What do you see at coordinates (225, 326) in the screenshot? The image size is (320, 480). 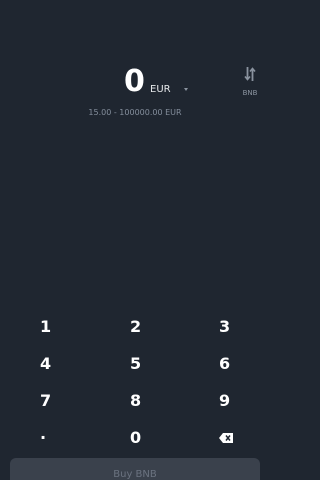 I see `key-3: 3` at bounding box center [225, 326].